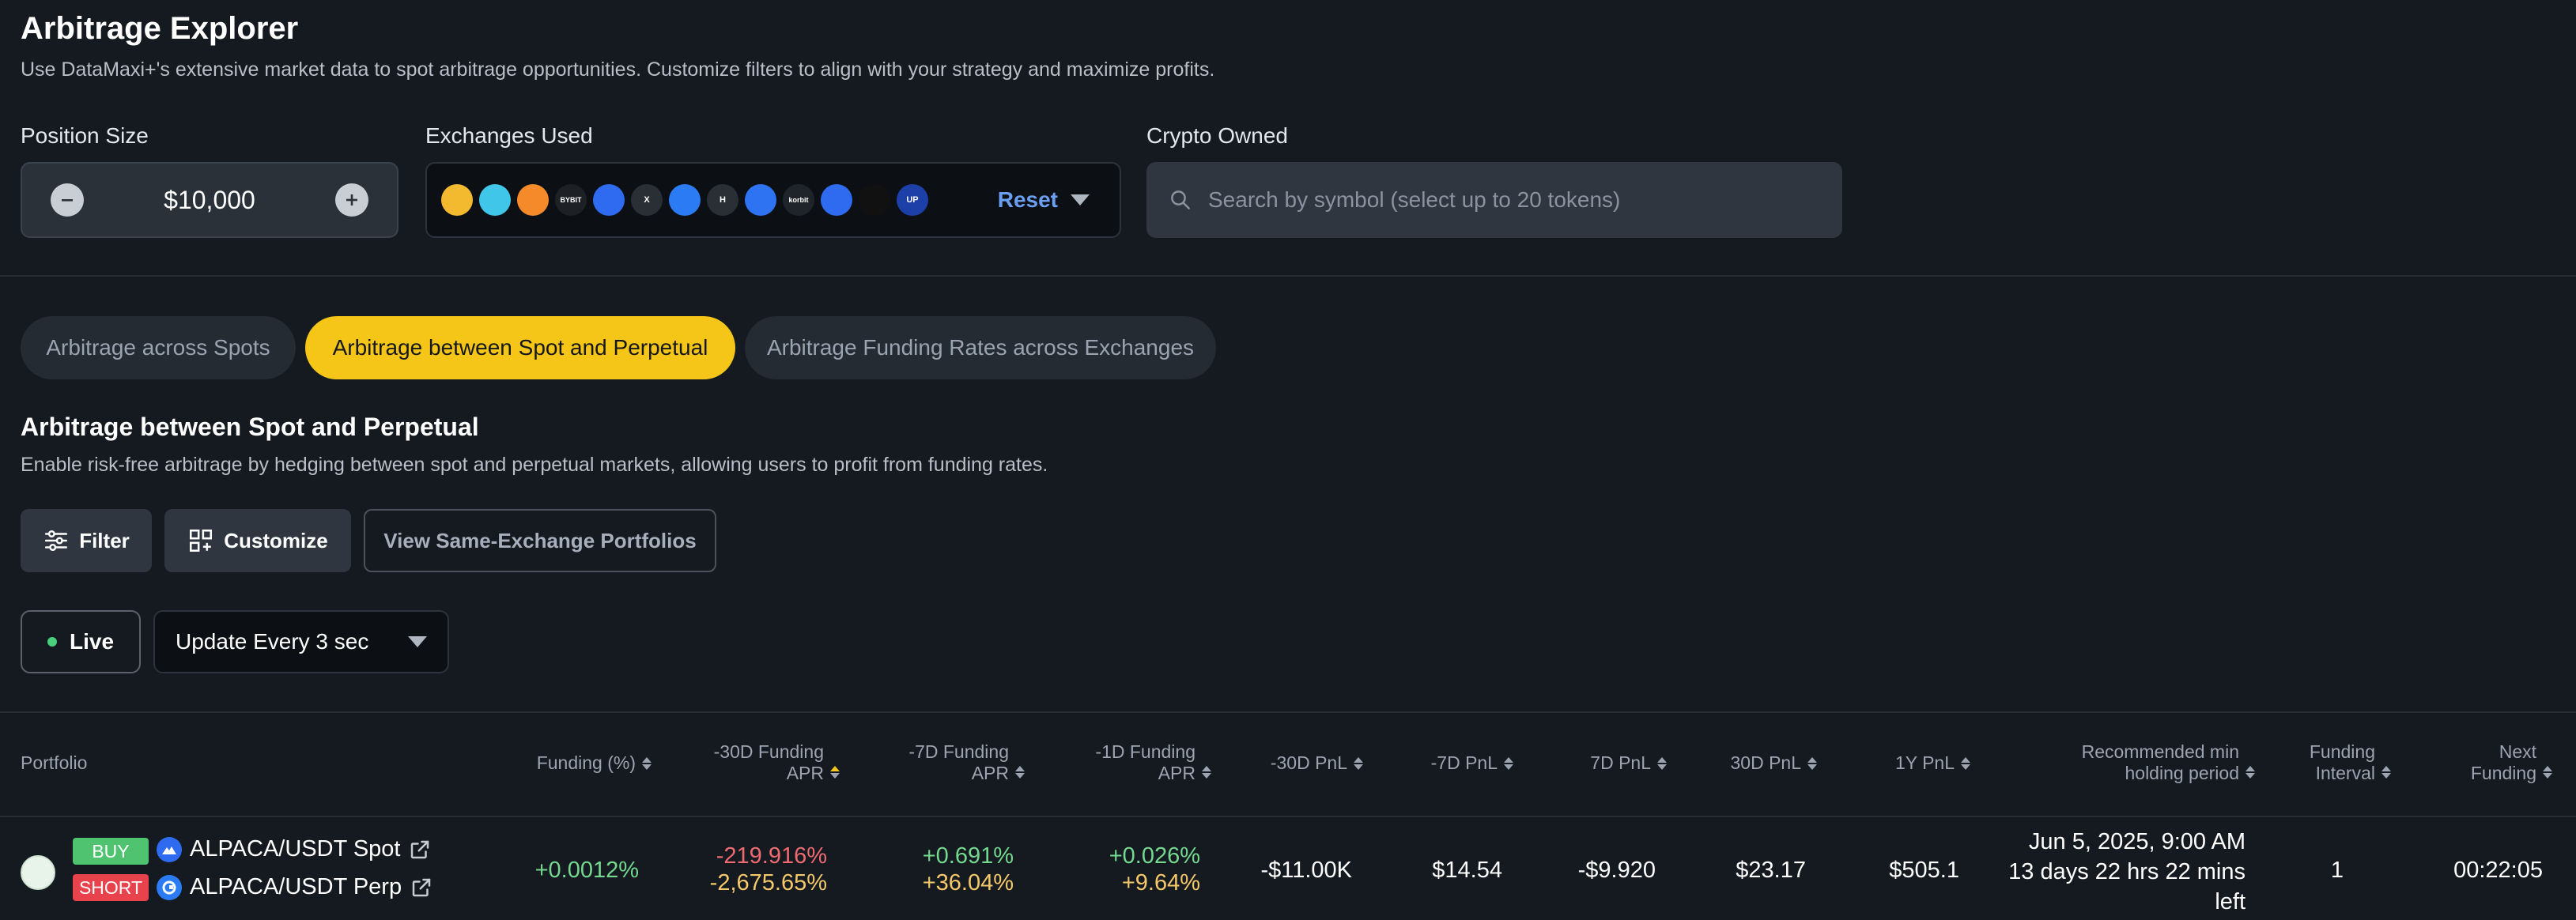 The image size is (2576, 920). I want to click on column-header-portfolio: Portfolio, so click(54, 762).